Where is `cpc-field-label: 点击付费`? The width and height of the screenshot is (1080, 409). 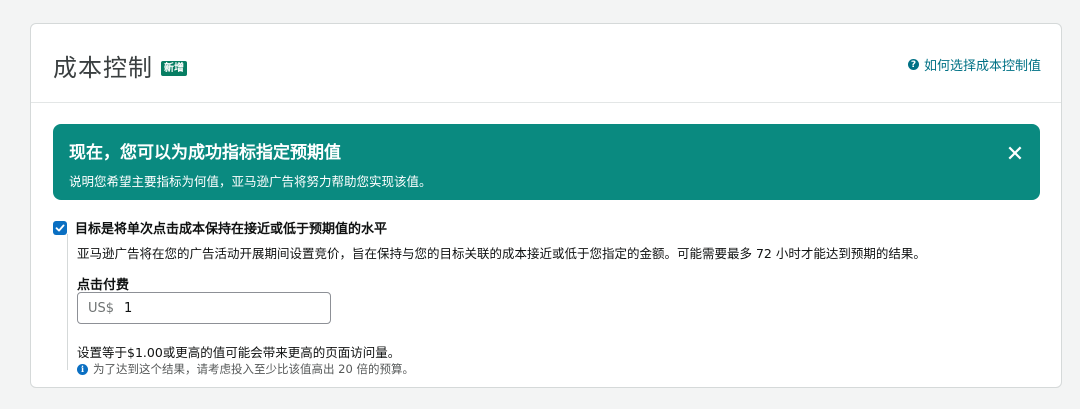 cpc-field-label: 点击付费 is located at coordinates (103, 285).